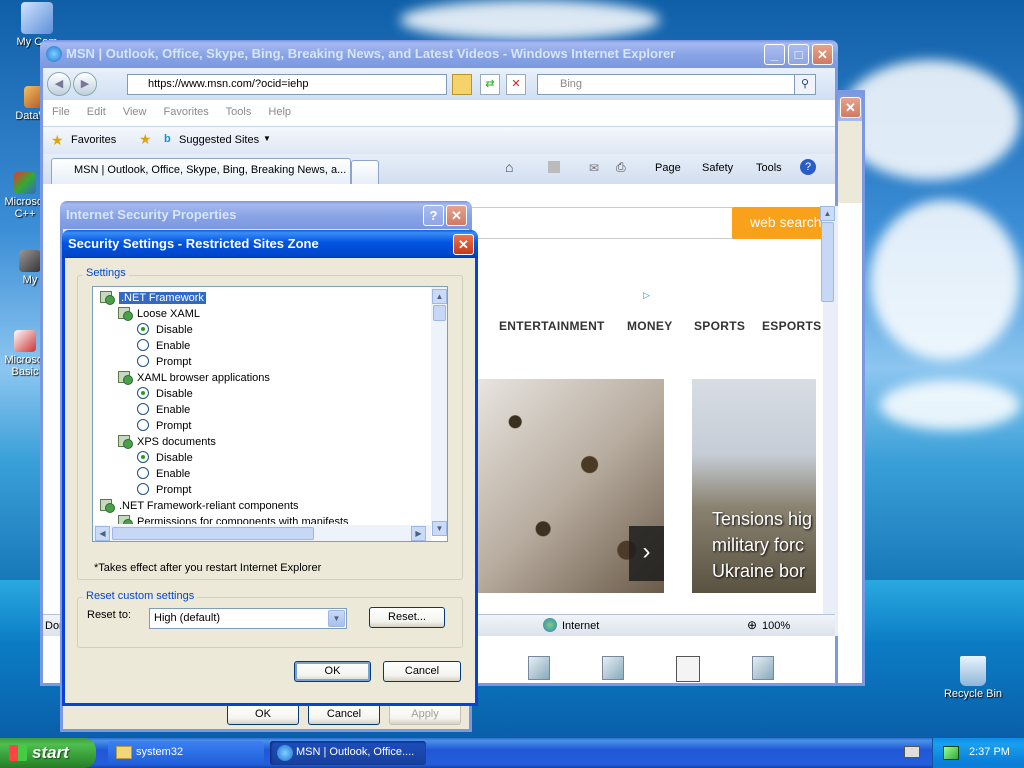 The width and height of the screenshot is (1024, 768). I want to click on tree-label: Prompt, so click(174, 490).